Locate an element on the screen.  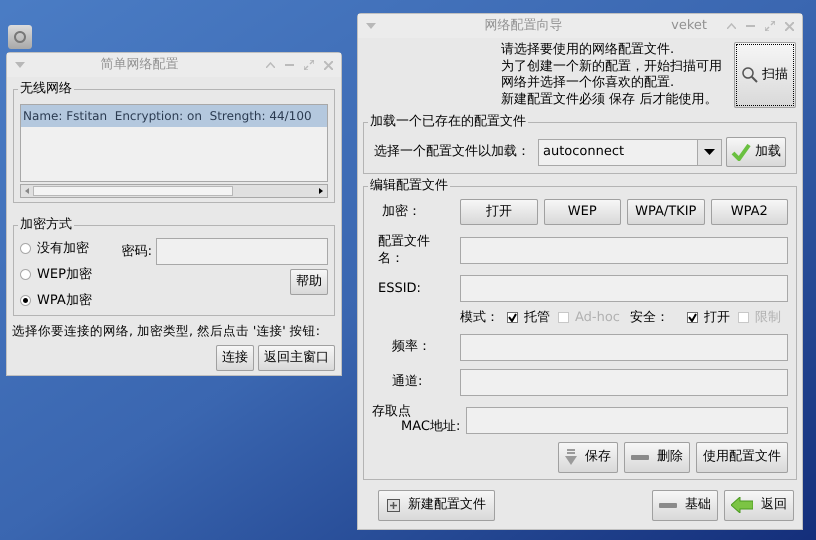
encryption-button: 打开 is located at coordinates (499, 212).